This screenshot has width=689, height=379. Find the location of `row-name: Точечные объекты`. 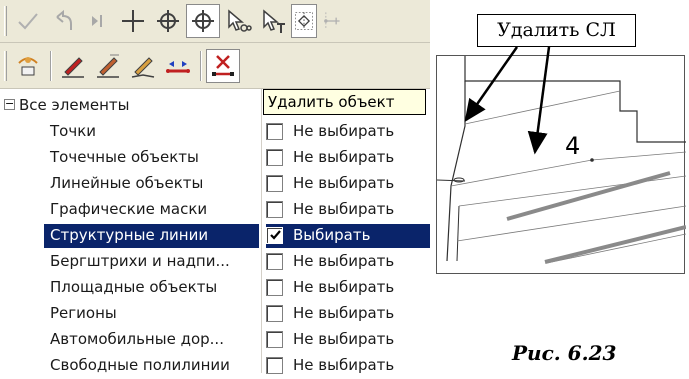

row-name: Точечные объекты is located at coordinates (124, 157).